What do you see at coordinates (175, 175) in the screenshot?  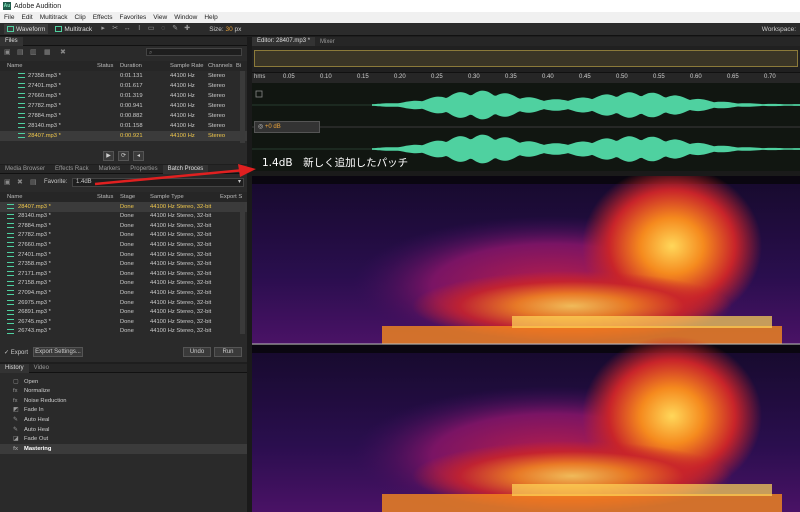 I see `annotation-arrow` at bounding box center [175, 175].